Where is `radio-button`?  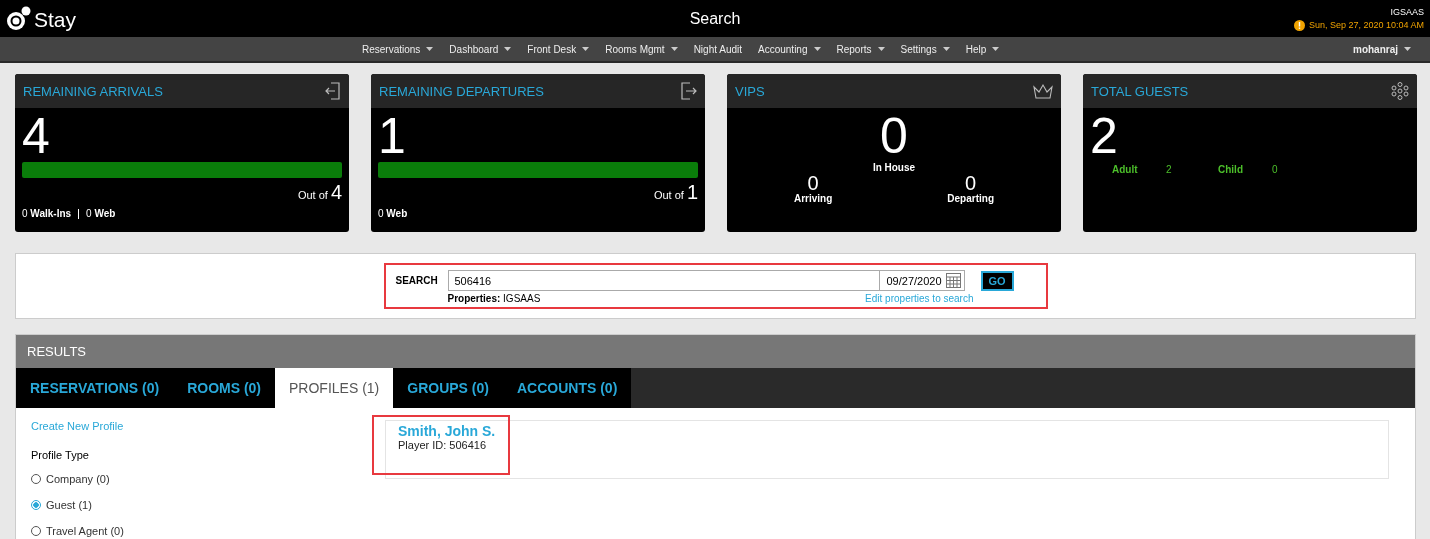 radio-button is located at coordinates (36, 505).